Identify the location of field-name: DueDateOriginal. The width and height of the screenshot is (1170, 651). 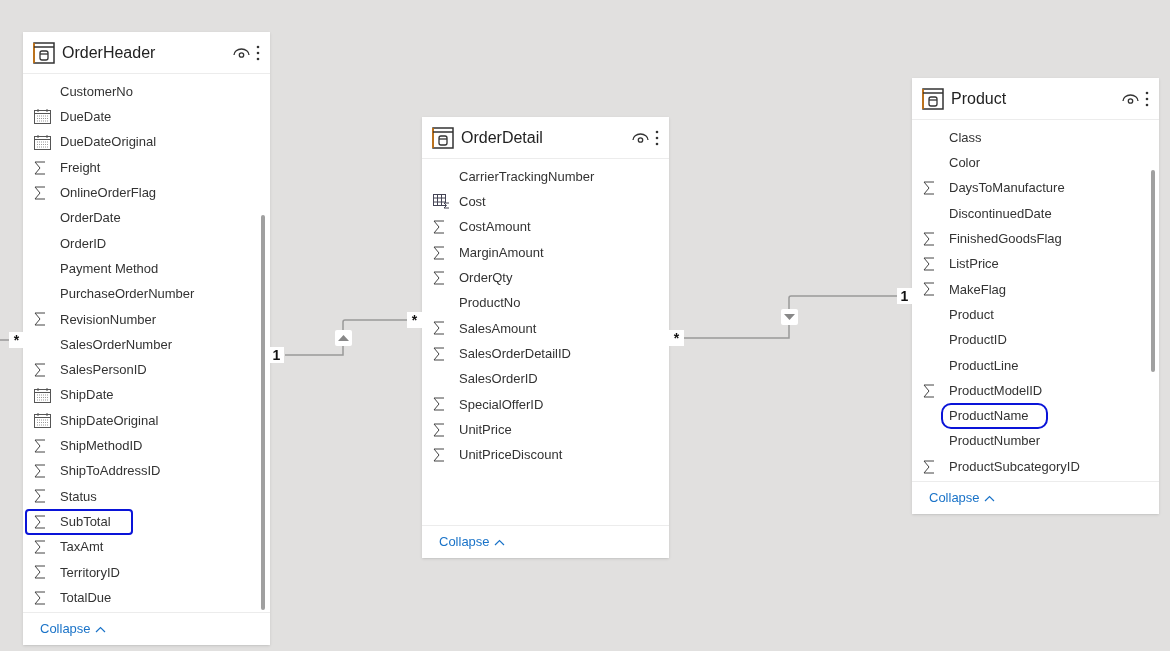
(108, 142).